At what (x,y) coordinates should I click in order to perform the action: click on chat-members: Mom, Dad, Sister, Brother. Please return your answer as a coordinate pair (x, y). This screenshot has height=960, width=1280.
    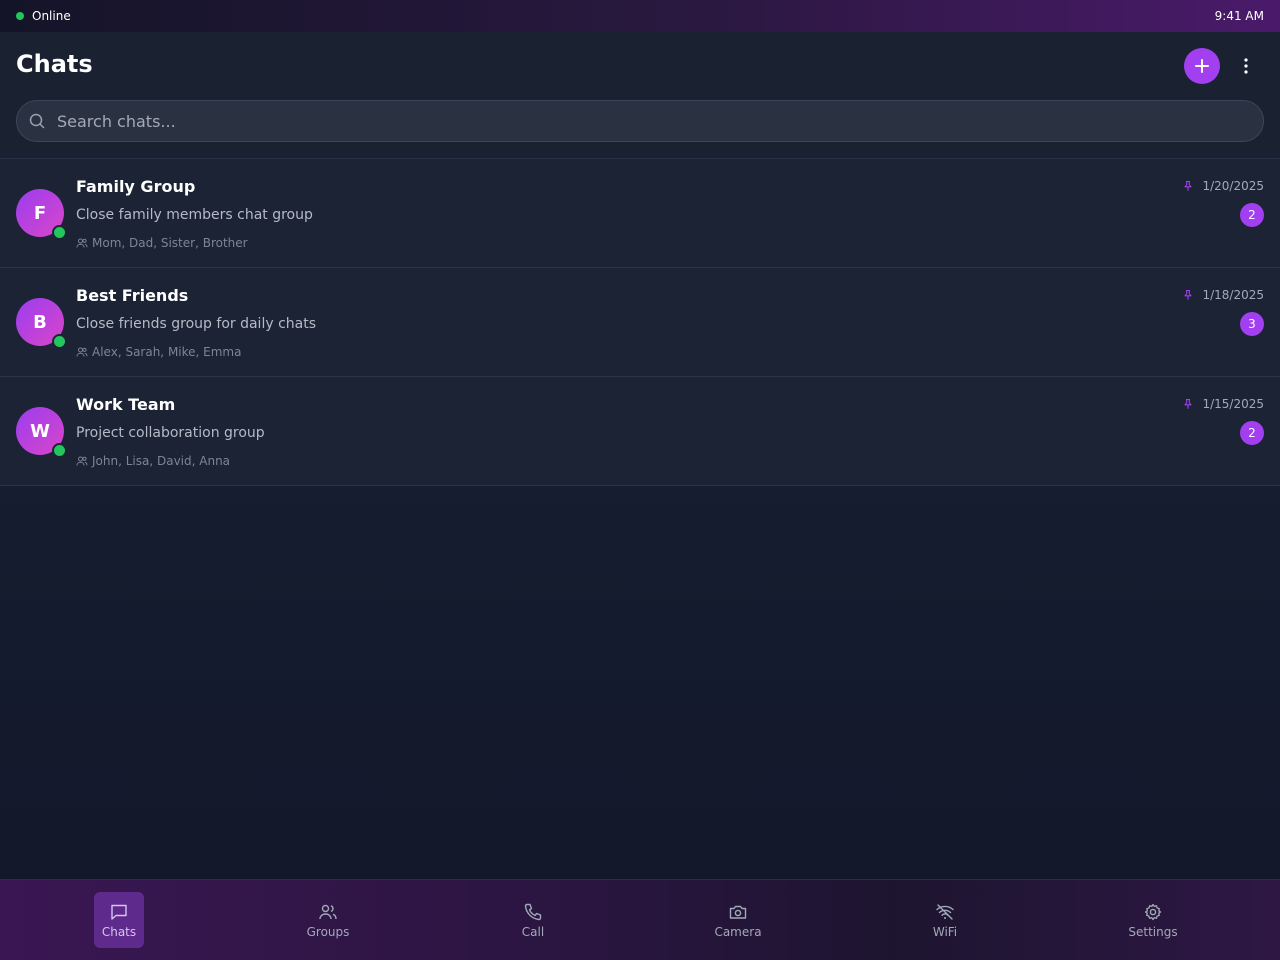
    Looking at the image, I should click on (162, 243).